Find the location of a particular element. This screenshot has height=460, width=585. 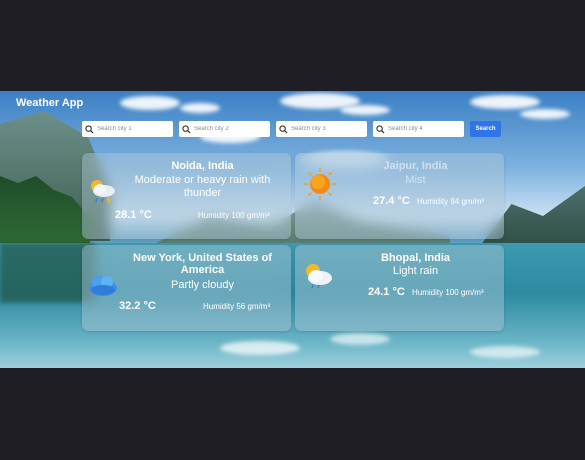

search-bar: Search is located at coordinates (291, 129).